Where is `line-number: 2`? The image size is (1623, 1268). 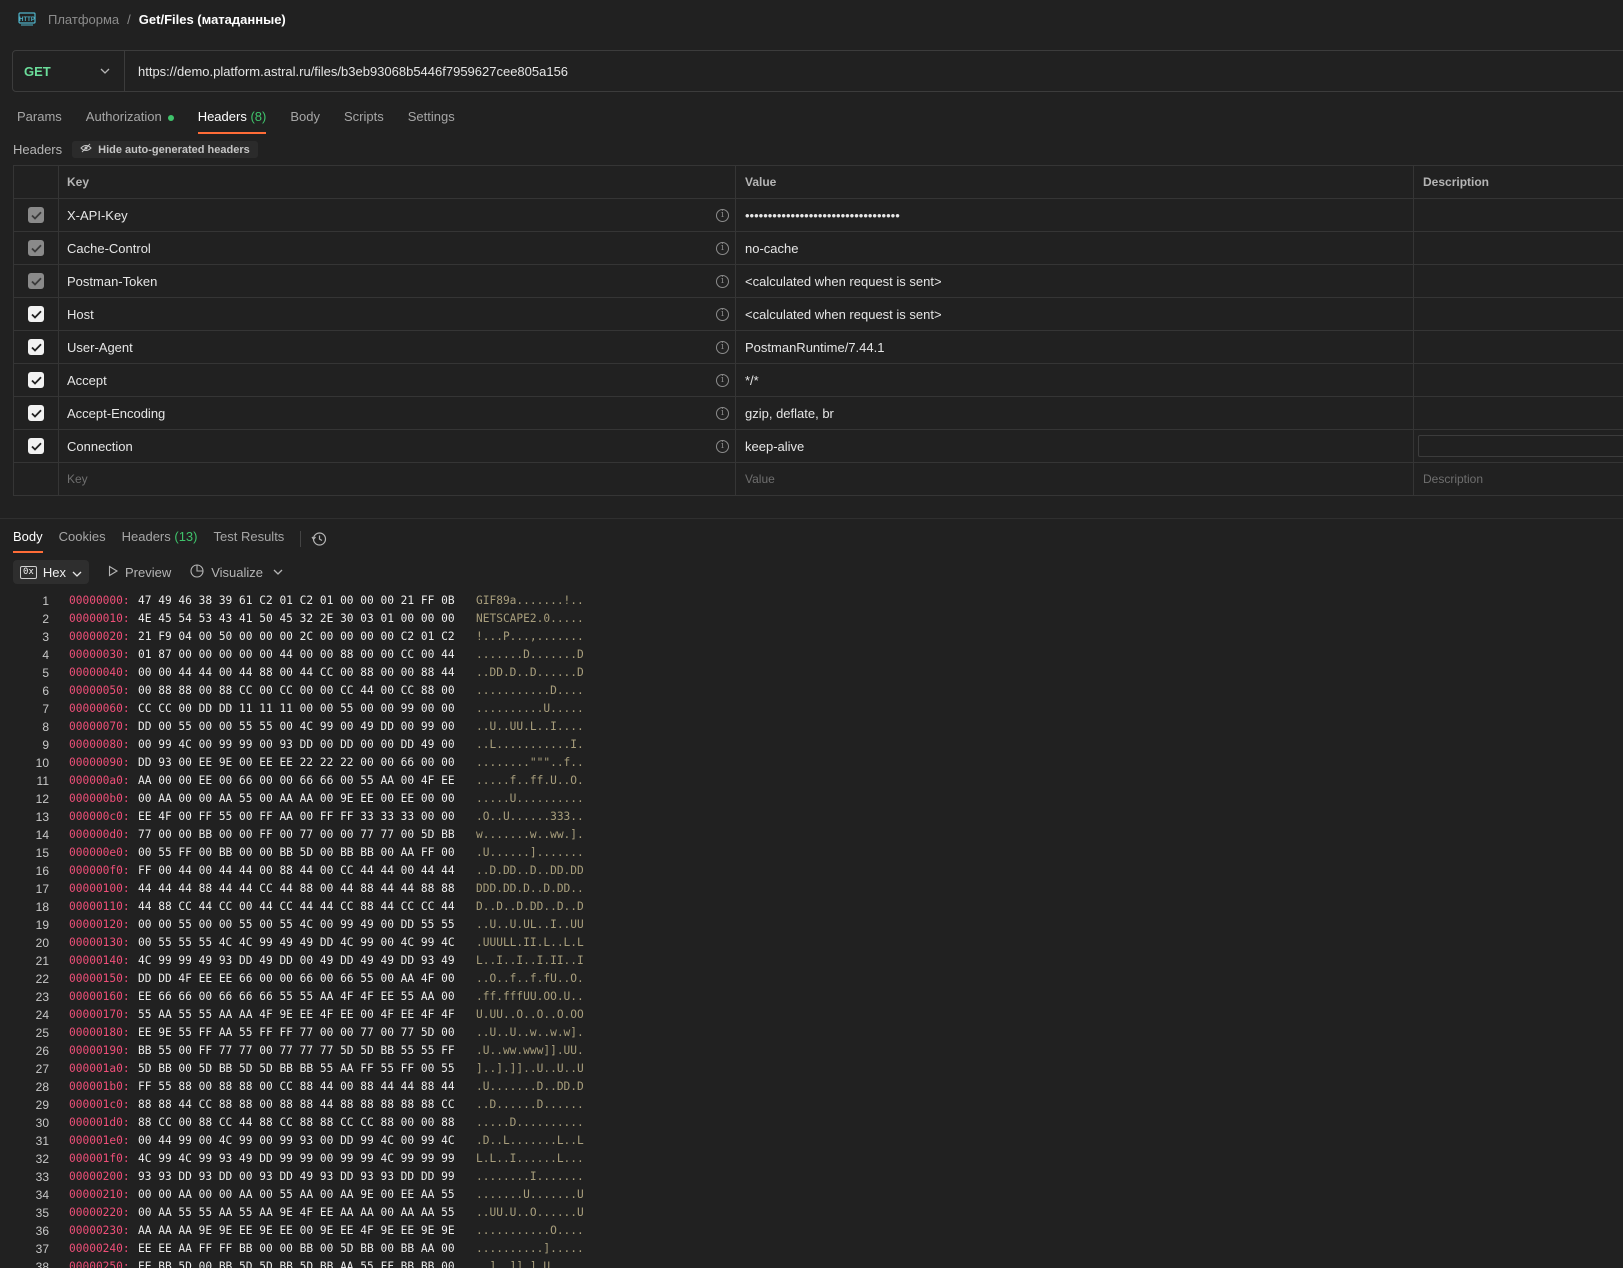 line-number: 2 is located at coordinates (45, 619).